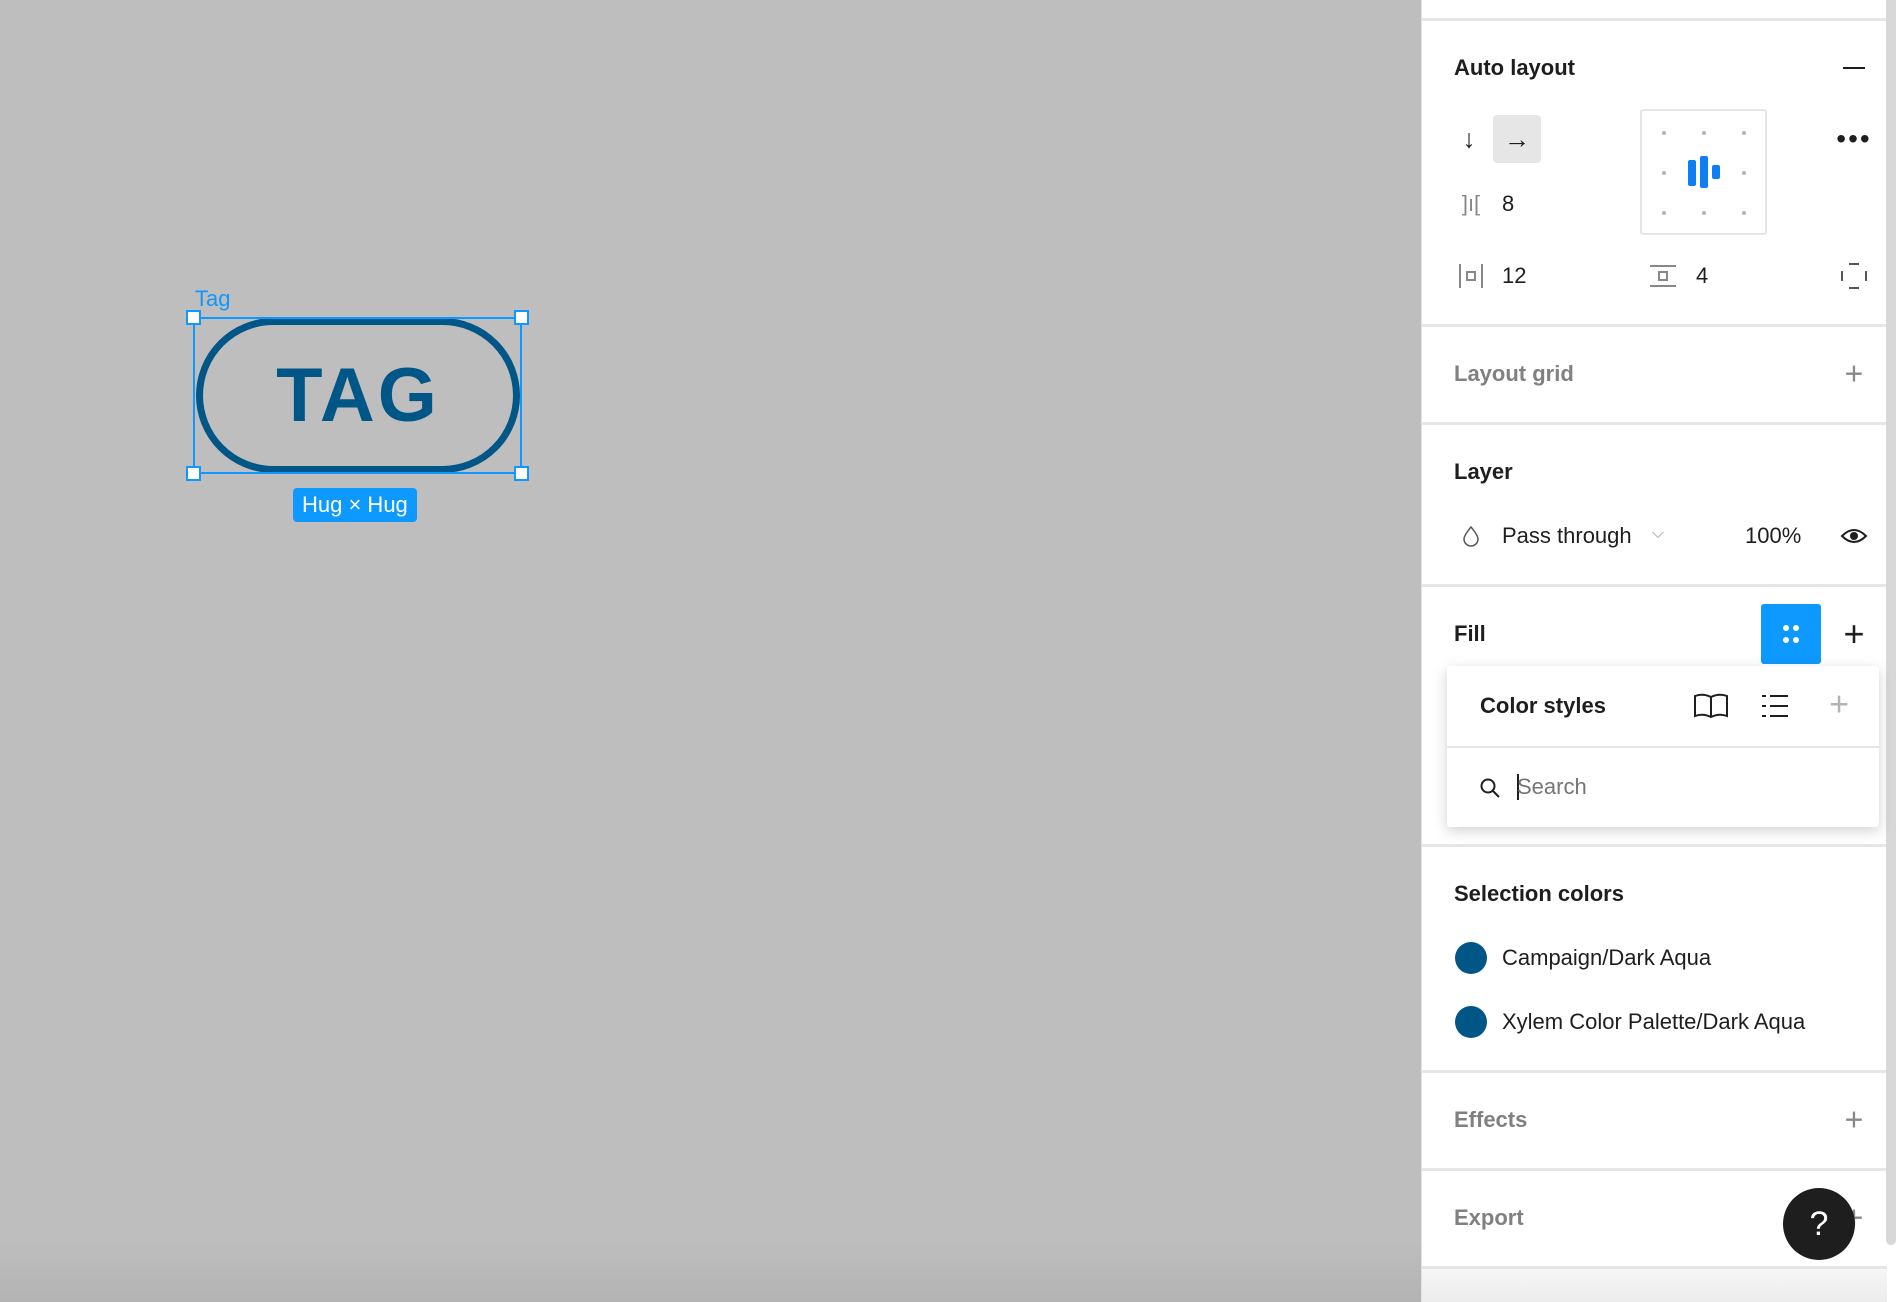 This screenshot has height=1302, width=1896. Describe the element at coordinates (1514, 276) in the screenshot. I see `horizontal-padding-input: 12` at that location.